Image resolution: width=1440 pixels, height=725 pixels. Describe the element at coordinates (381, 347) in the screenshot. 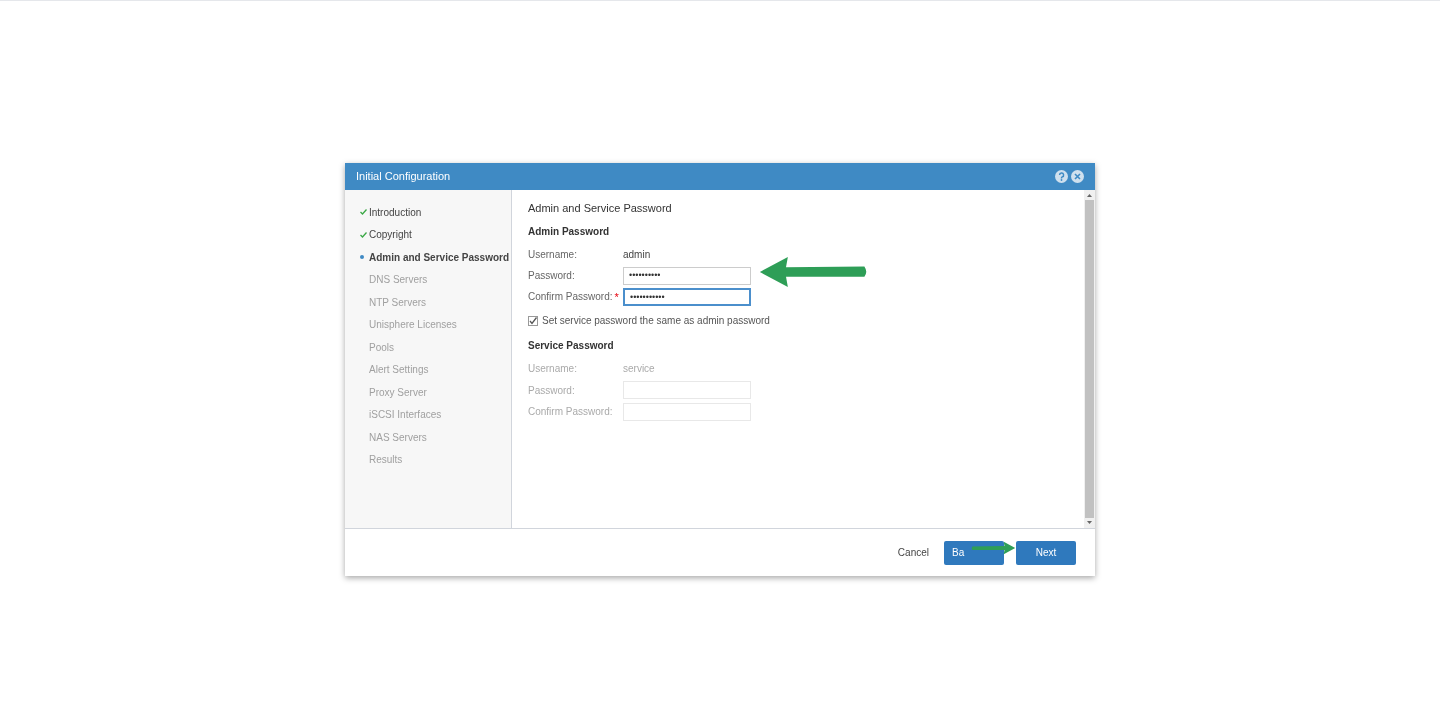

I see `step-item: Pools` at that location.